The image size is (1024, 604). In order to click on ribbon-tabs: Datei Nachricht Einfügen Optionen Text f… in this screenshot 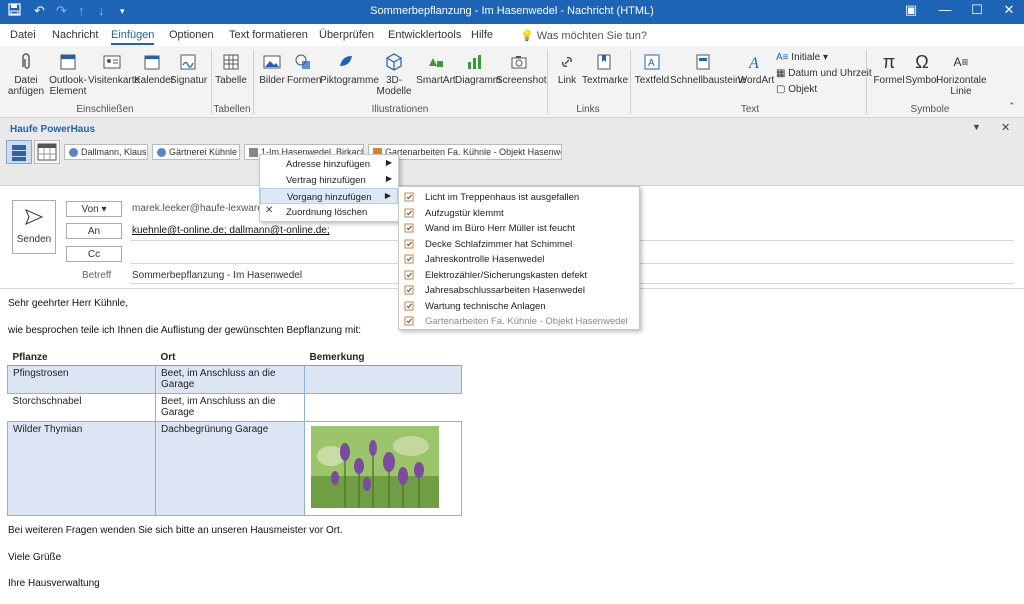, I will do `click(512, 35)`.